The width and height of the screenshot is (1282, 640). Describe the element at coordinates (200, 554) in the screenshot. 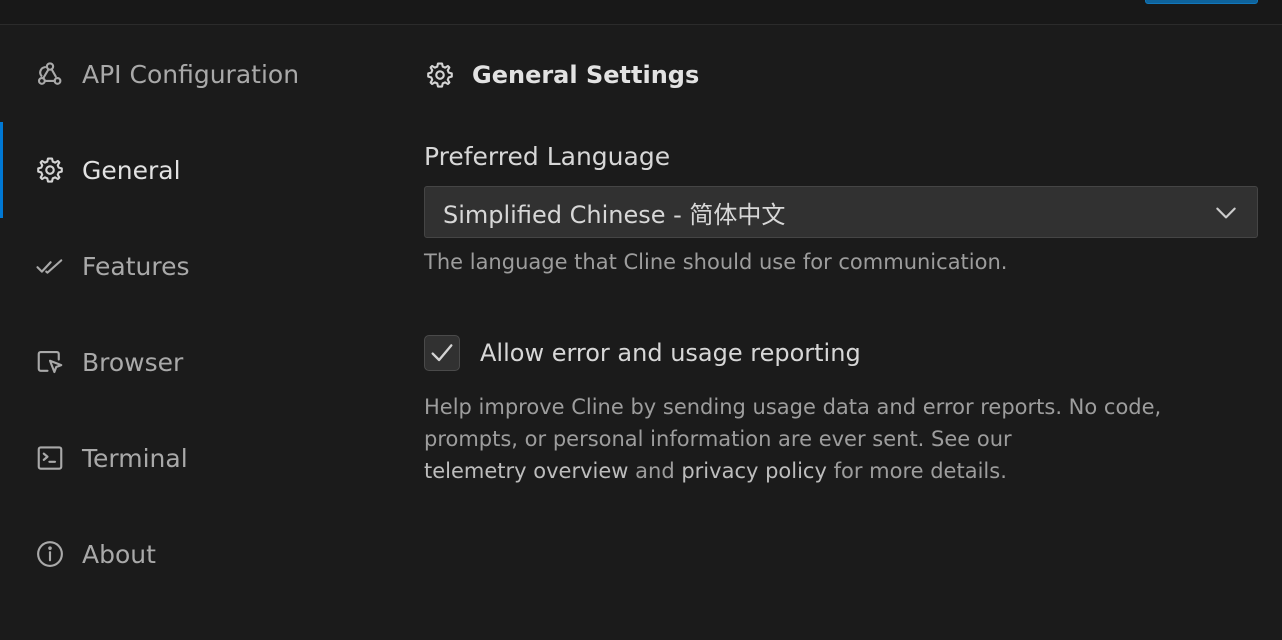

I see `sidebar-item-about: About` at that location.